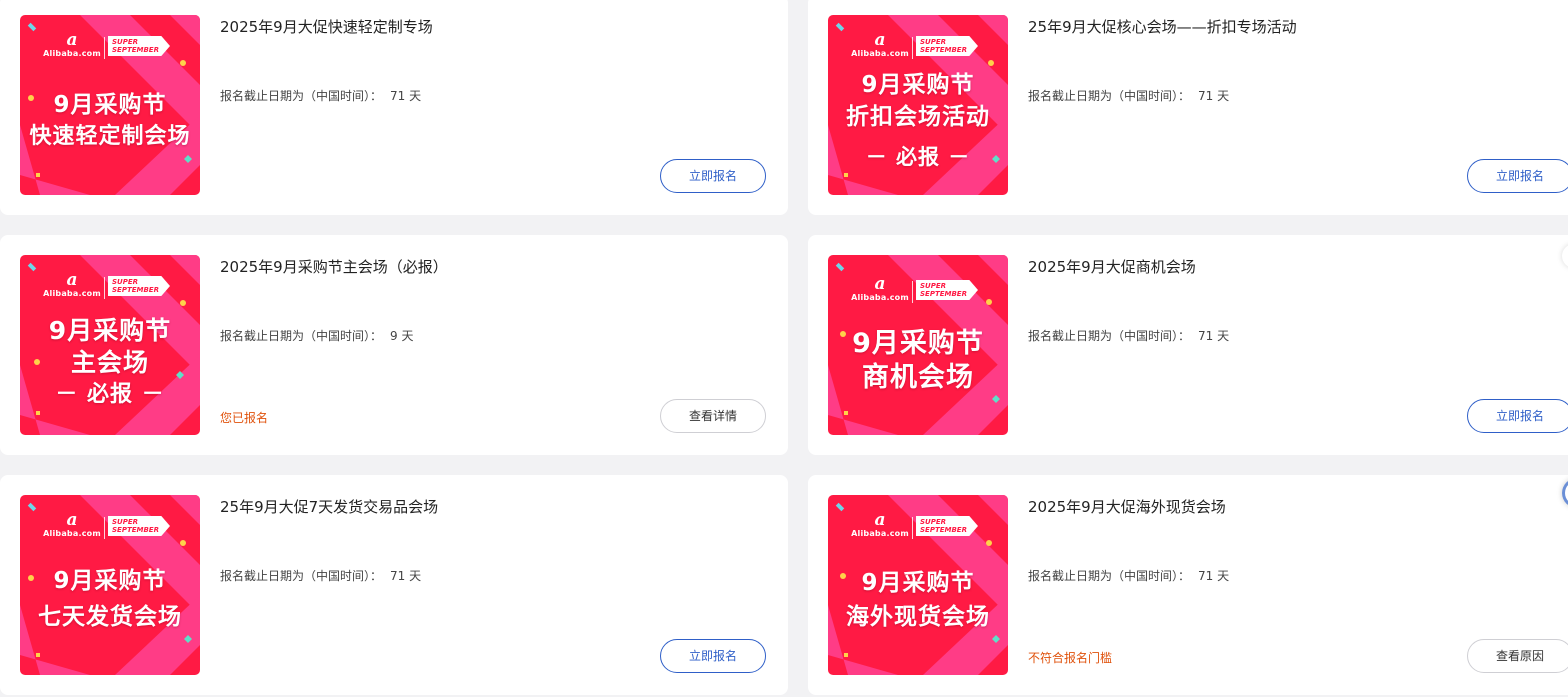 The image size is (1568, 697). I want to click on activity-title: 25年9月大促核心会场——折扣专场活动, so click(1162, 26).